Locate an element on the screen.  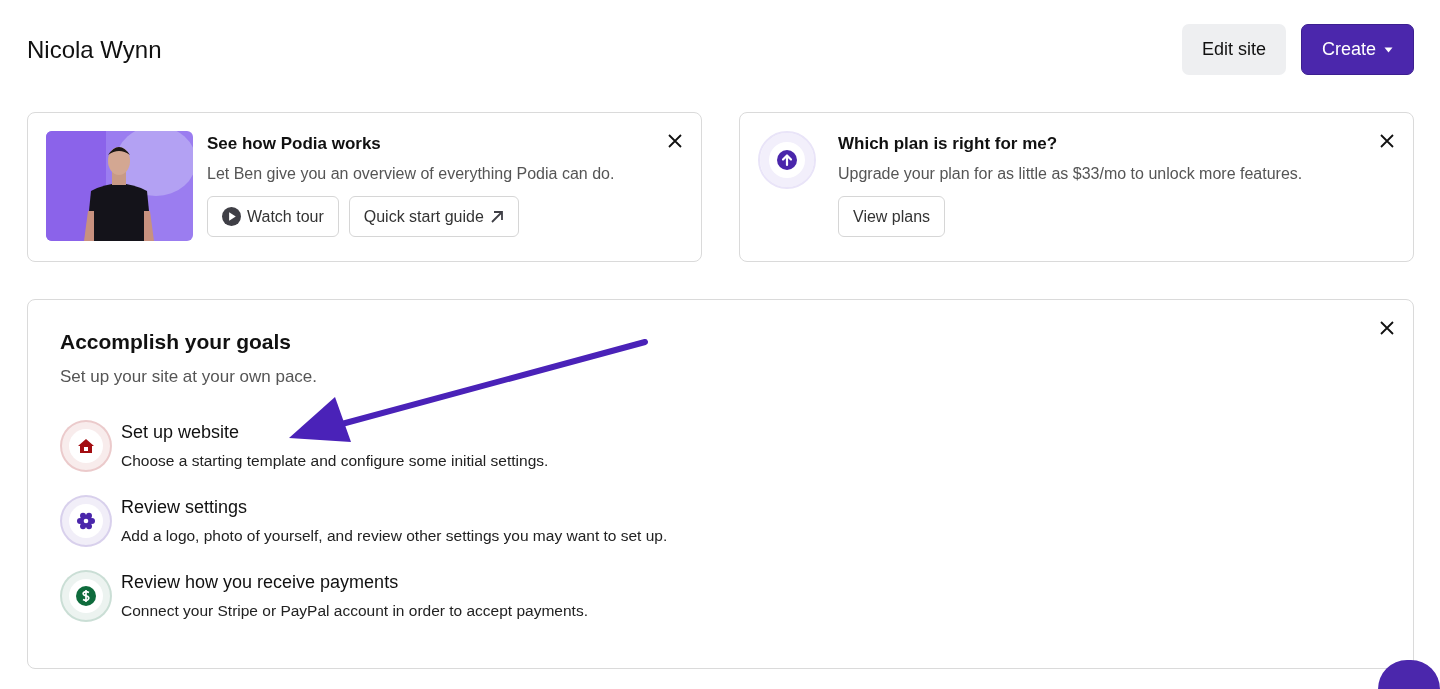
card-description: Let Ben give you an overview of everything Podia can do. is located at coordinates (411, 174).